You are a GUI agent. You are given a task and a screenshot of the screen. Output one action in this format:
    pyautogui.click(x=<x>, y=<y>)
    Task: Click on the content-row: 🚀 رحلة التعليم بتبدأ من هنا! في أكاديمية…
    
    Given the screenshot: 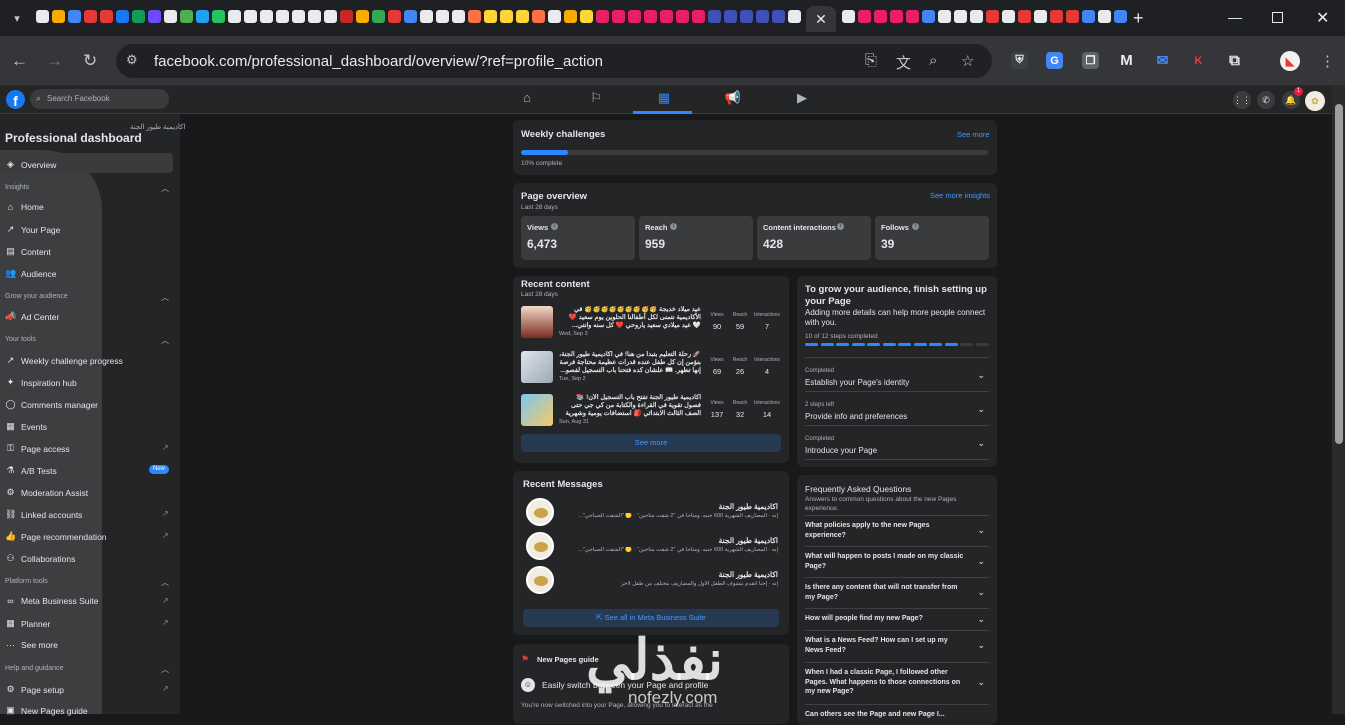 What is the action you would take?
    pyautogui.click(x=651, y=369)
    